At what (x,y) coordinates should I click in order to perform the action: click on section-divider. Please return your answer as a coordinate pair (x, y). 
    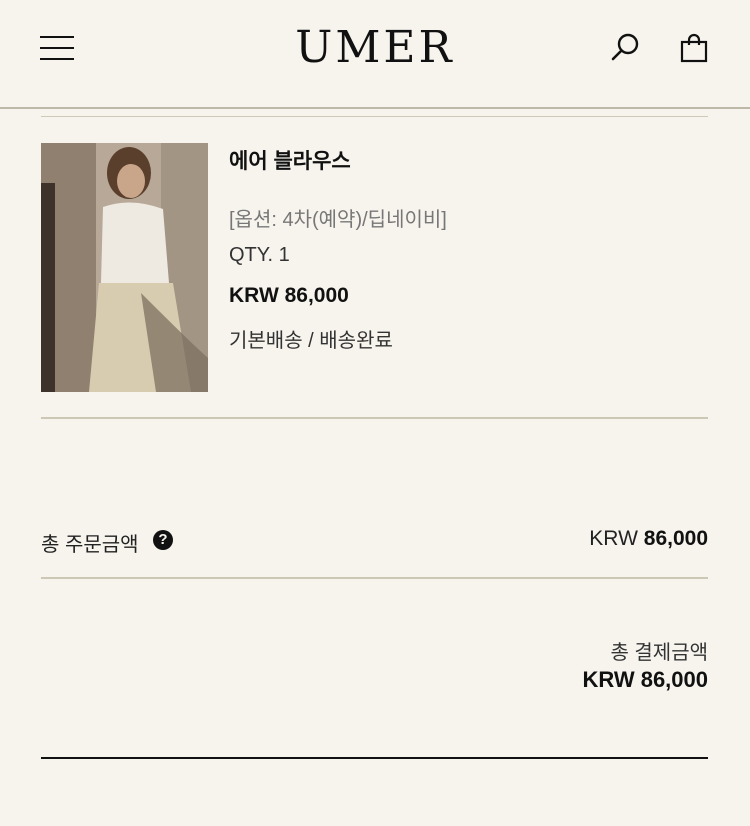
    Looking at the image, I should click on (374, 116).